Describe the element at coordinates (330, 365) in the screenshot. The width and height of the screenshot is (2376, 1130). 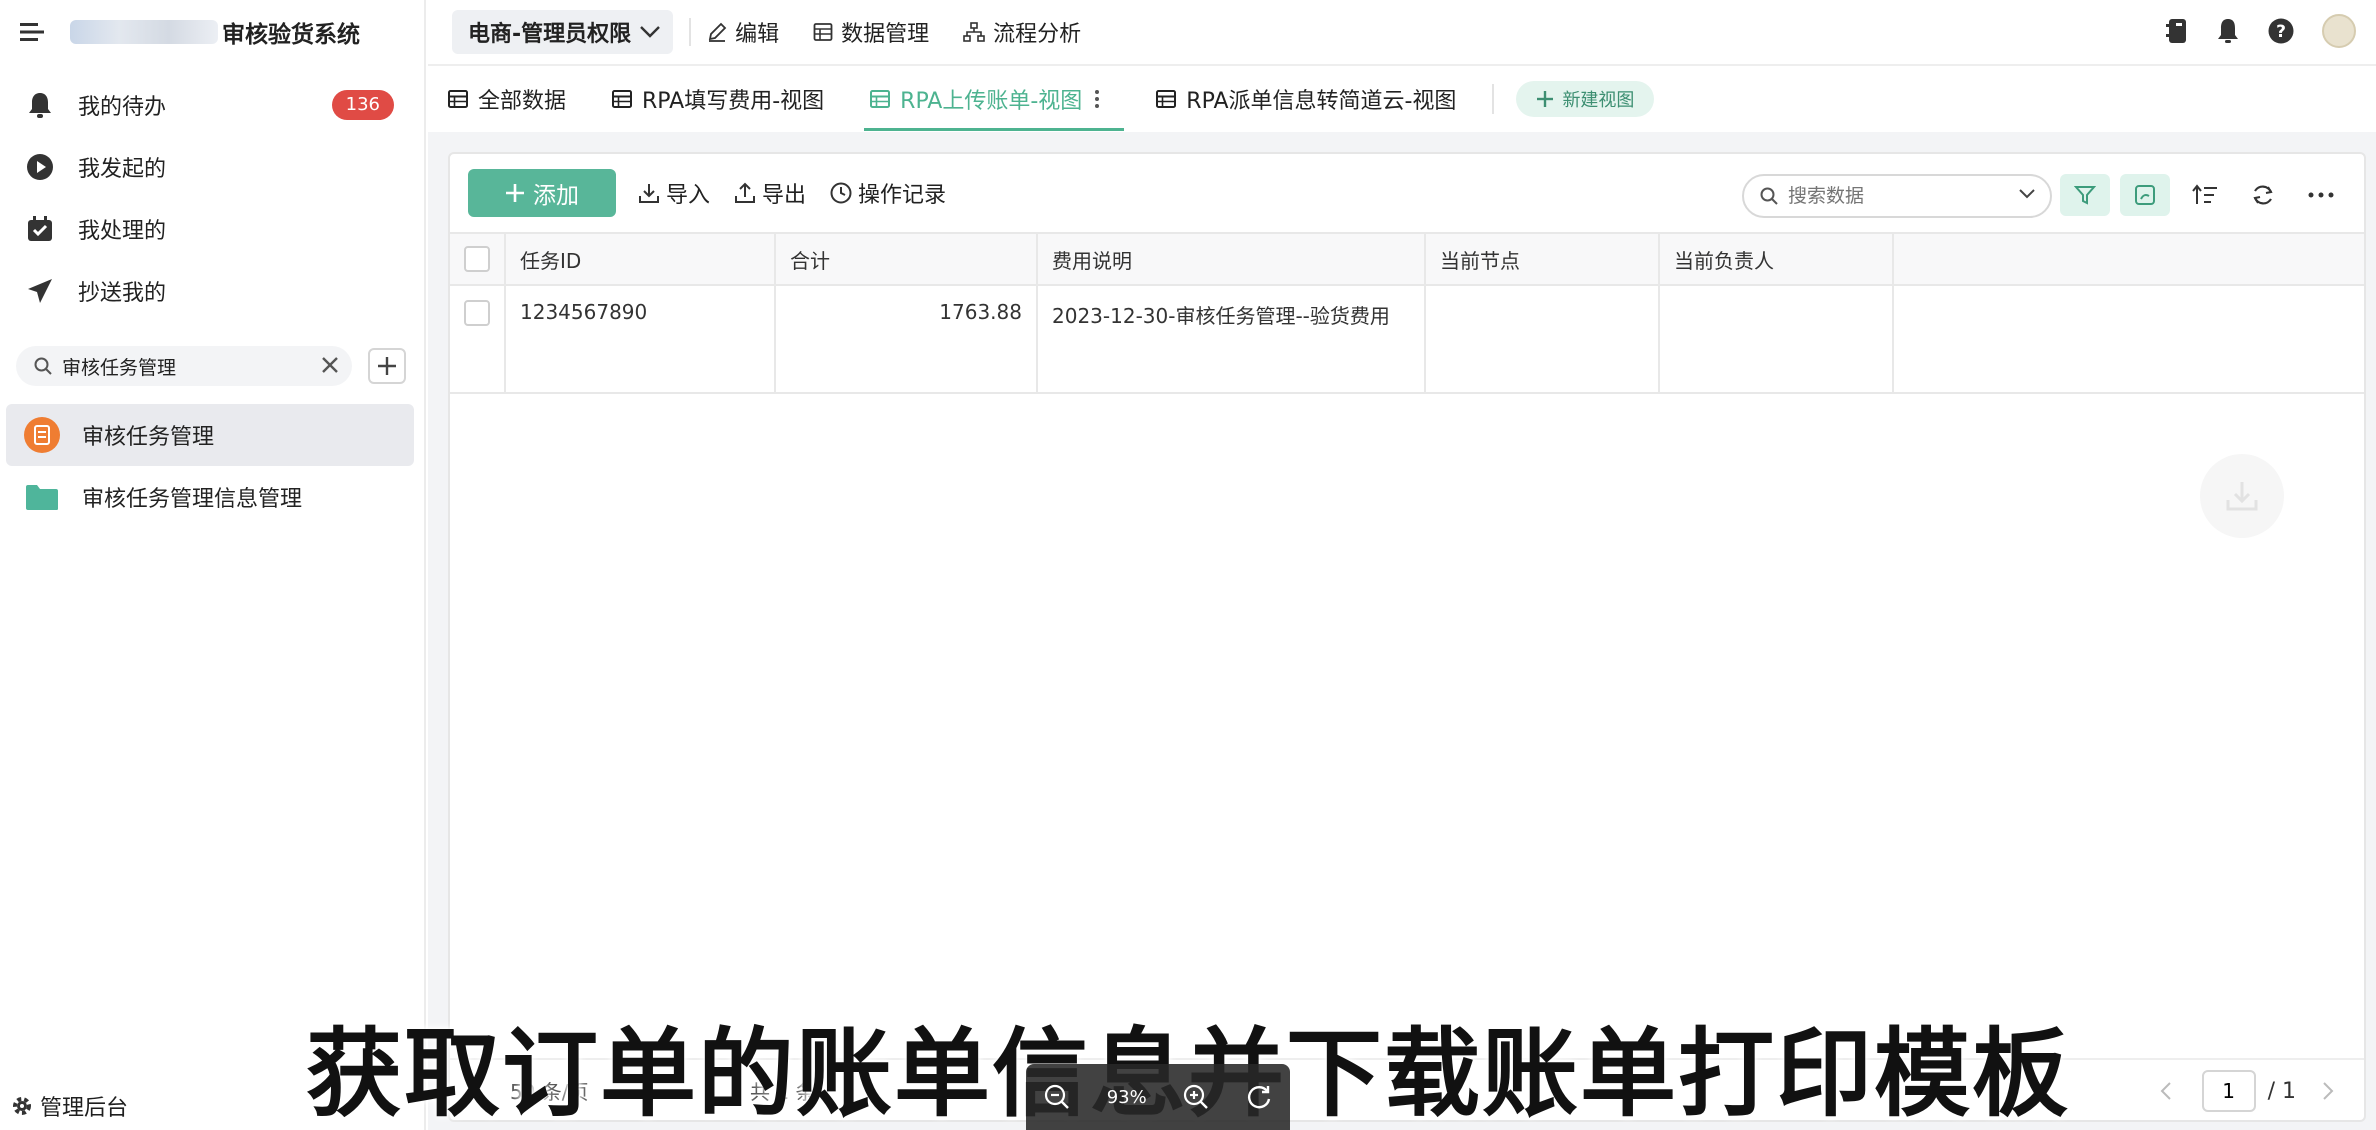
I see `clear-icon` at that location.